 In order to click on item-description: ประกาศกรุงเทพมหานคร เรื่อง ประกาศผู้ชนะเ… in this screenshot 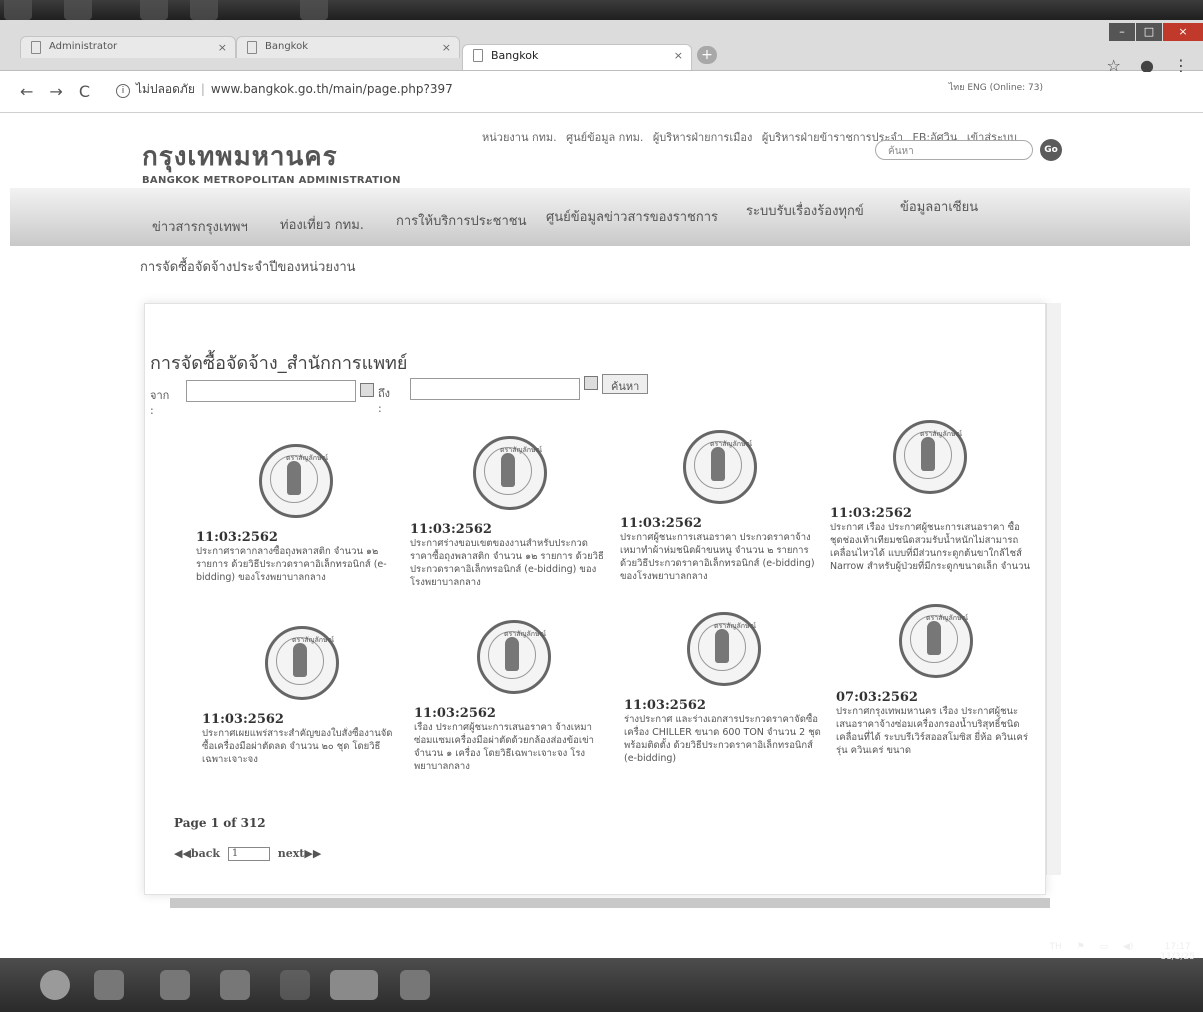, I will do `click(936, 731)`.